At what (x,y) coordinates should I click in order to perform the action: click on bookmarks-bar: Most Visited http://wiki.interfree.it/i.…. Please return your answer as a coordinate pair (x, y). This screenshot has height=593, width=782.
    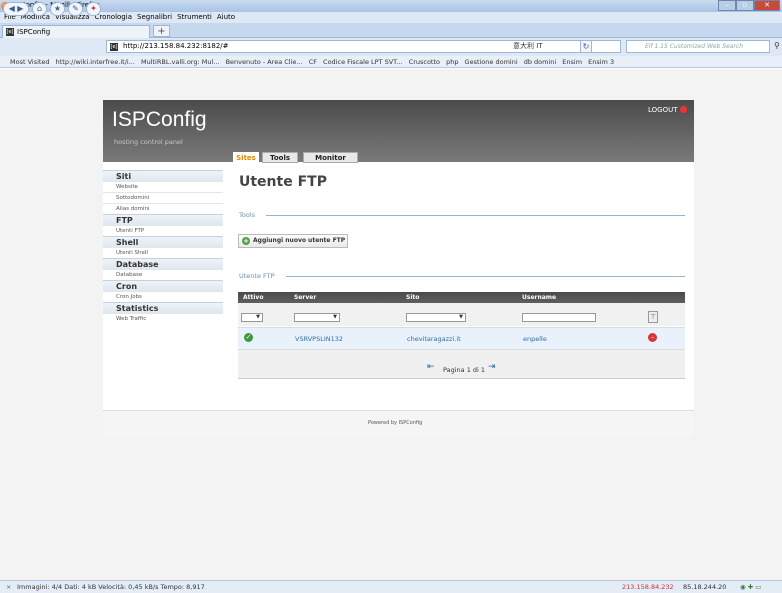
    Looking at the image, I should click on (391, 62).